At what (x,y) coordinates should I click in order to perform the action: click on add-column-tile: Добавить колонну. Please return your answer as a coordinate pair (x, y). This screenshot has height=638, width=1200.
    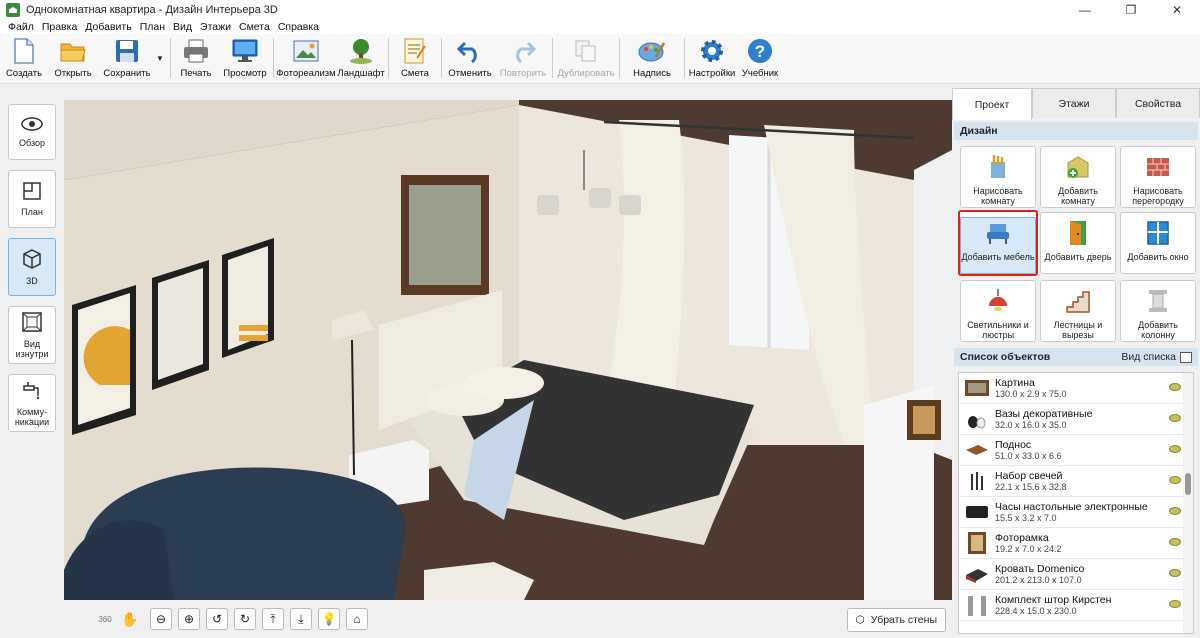
    Looking at the image, I should click on (1158, 311).